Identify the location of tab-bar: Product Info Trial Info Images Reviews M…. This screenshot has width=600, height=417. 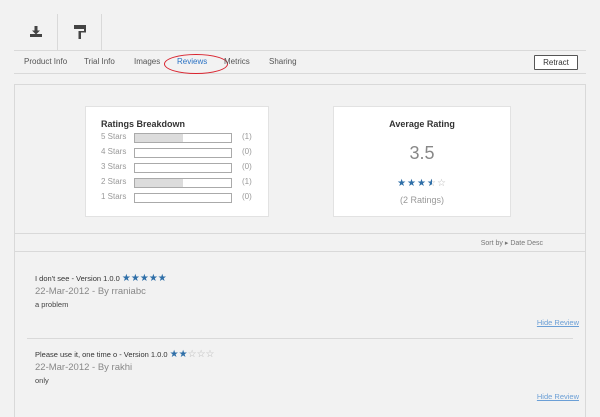
(300, 62).